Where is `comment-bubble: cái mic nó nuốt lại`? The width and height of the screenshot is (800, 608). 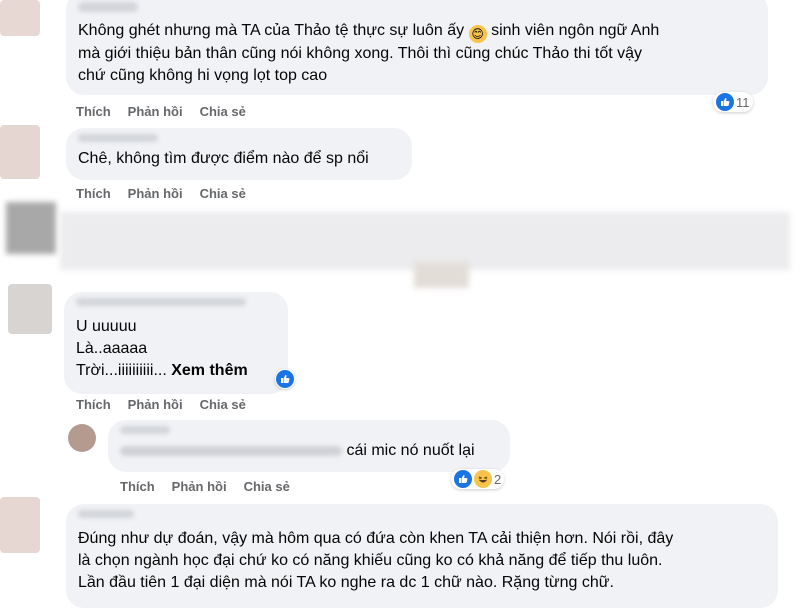 comment-bubble: cái mic nó nuốt lại is located at coordinates (309, 446).